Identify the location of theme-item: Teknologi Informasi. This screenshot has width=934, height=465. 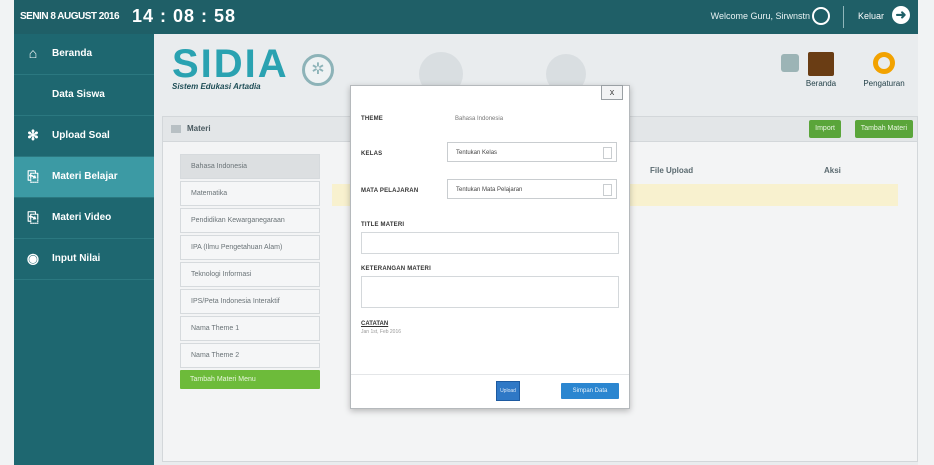
(250, 274).